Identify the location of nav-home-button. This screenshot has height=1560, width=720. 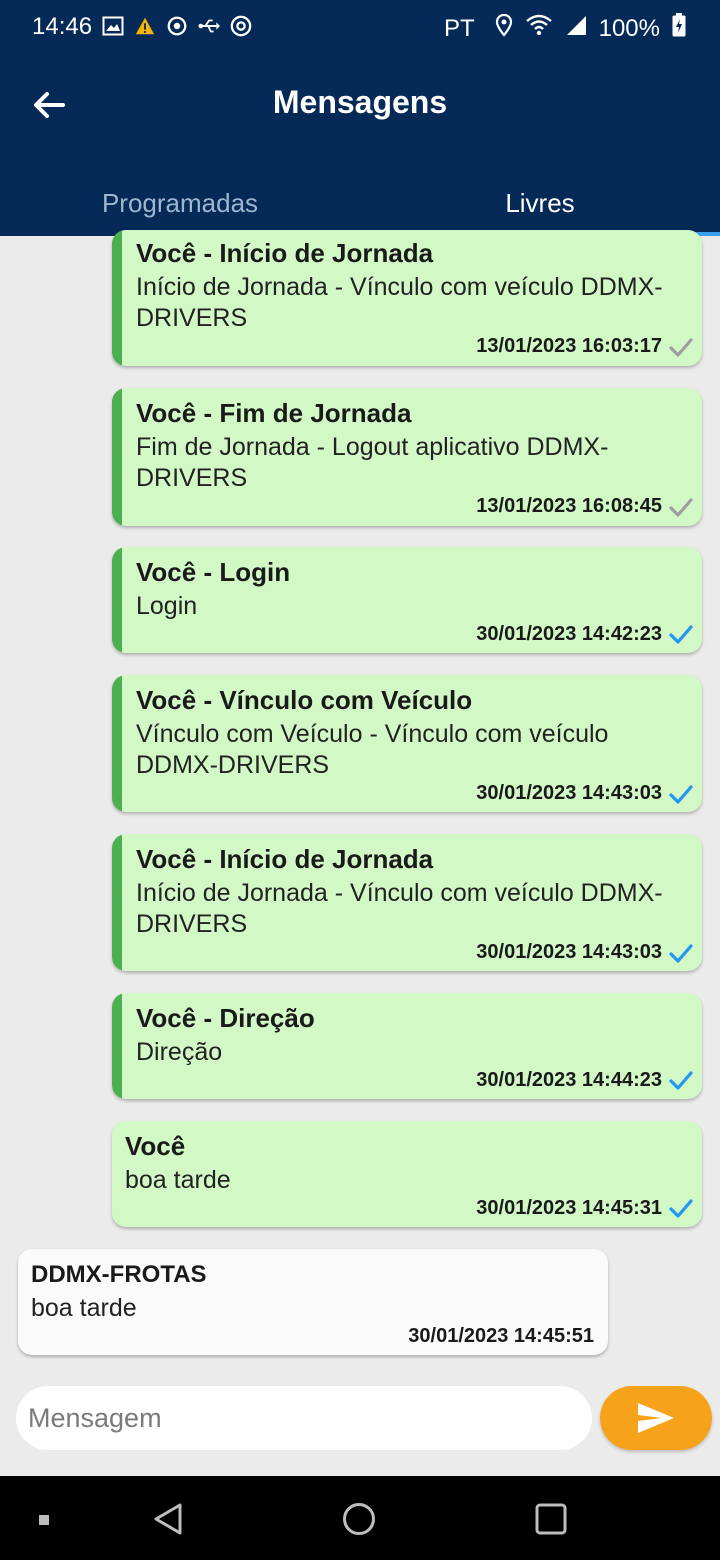
(359, 1519).